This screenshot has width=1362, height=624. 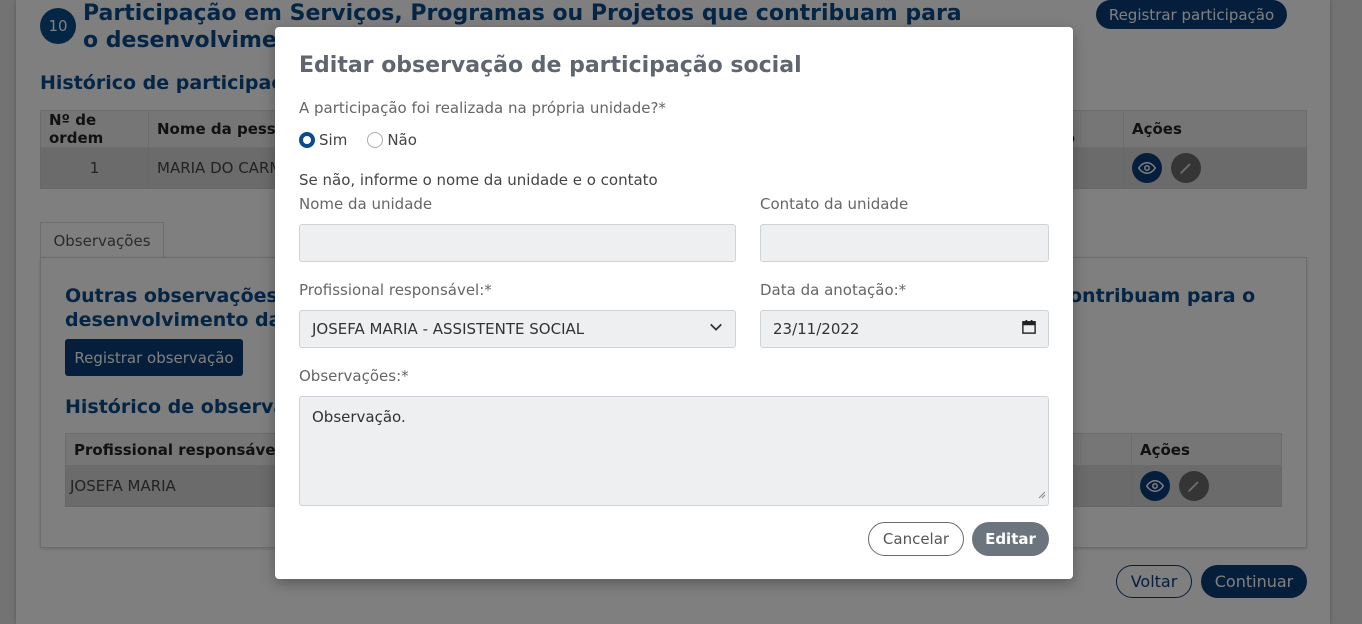 I want to click on unit-name-label: Nome da unidade, so click(x=366, y=204).